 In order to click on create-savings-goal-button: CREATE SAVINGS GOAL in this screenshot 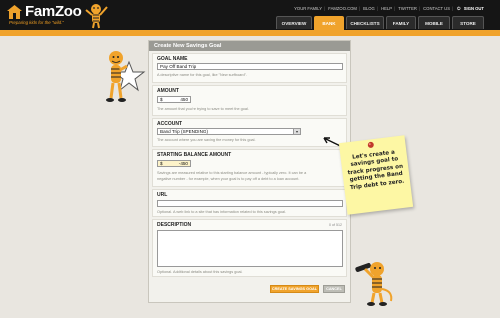, I will do `click(294, 289)`.